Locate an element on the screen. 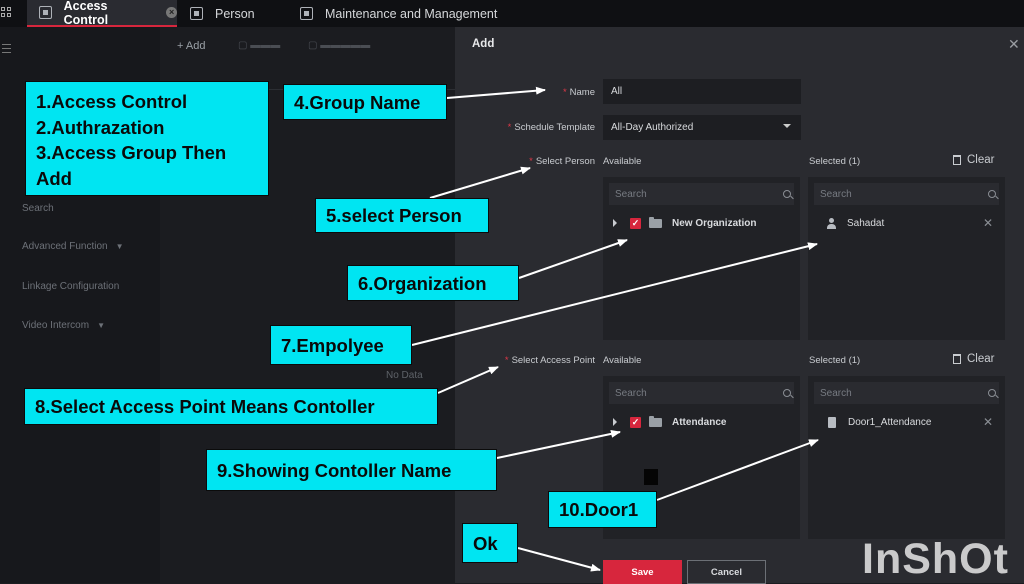 The height and width of the screenshot is (584, 1024). callout-group-name: 4.Group Name is located at coordinates (365, 102).